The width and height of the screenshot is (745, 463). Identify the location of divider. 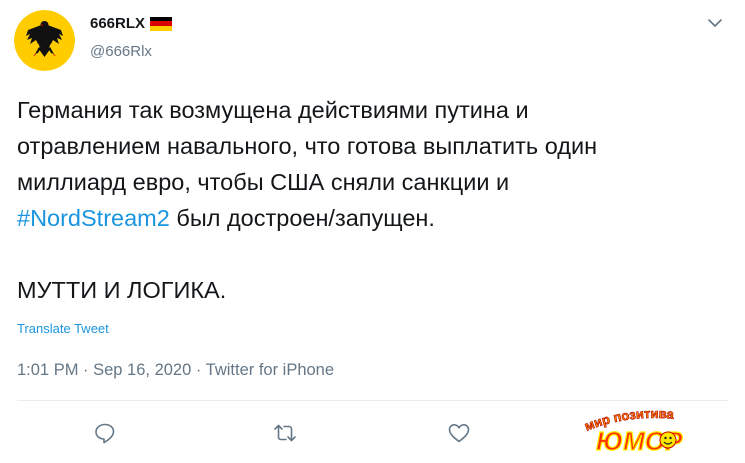
(372, 400).